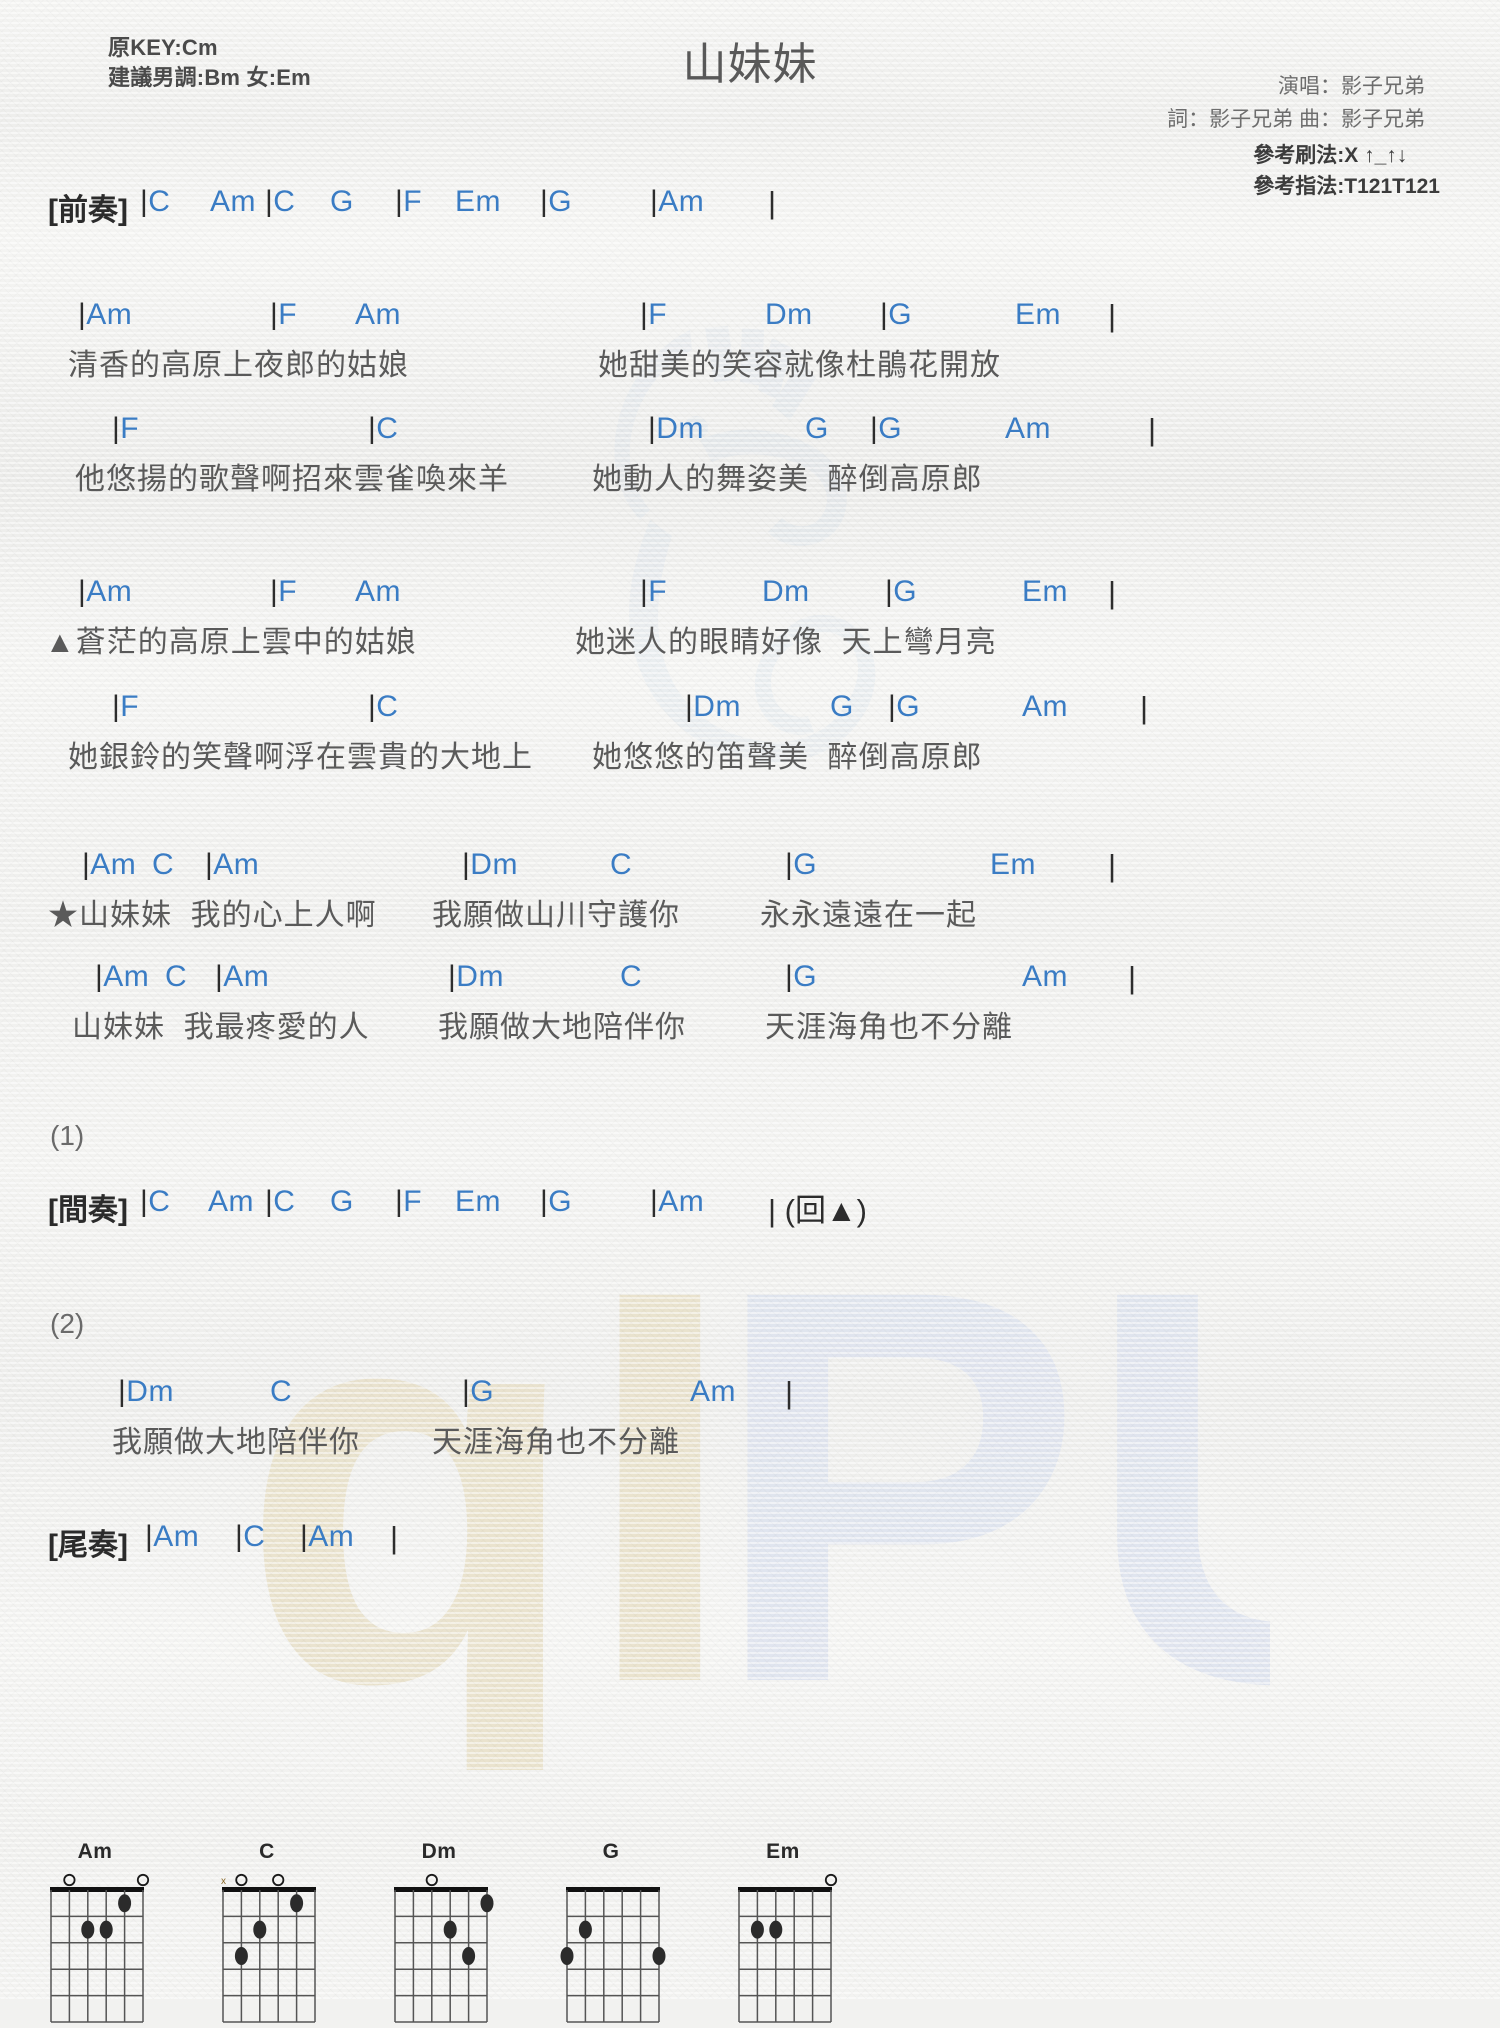  What do you see at coordinates (231, 642) in the screenshot?
I see `lyric-text: ▲蒼茫的高原上雲中的姑娘` at bounding box center [231, 642].